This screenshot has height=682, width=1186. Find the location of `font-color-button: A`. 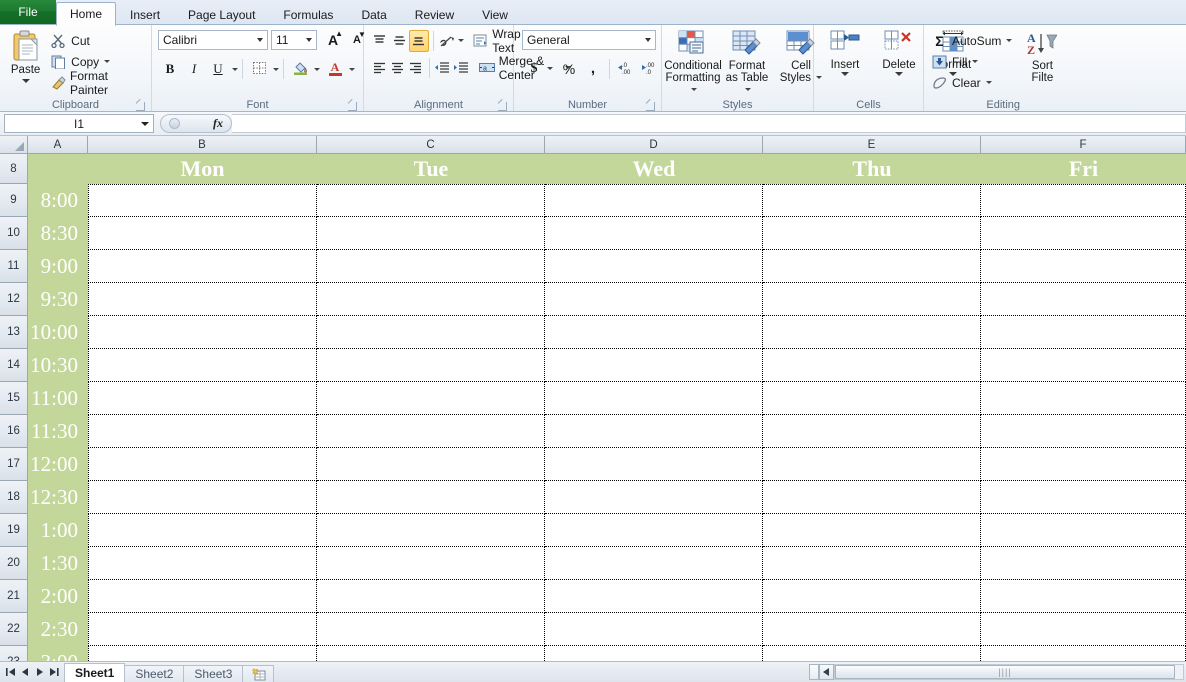

font-color-button: A is located at coordinates (335, 69).